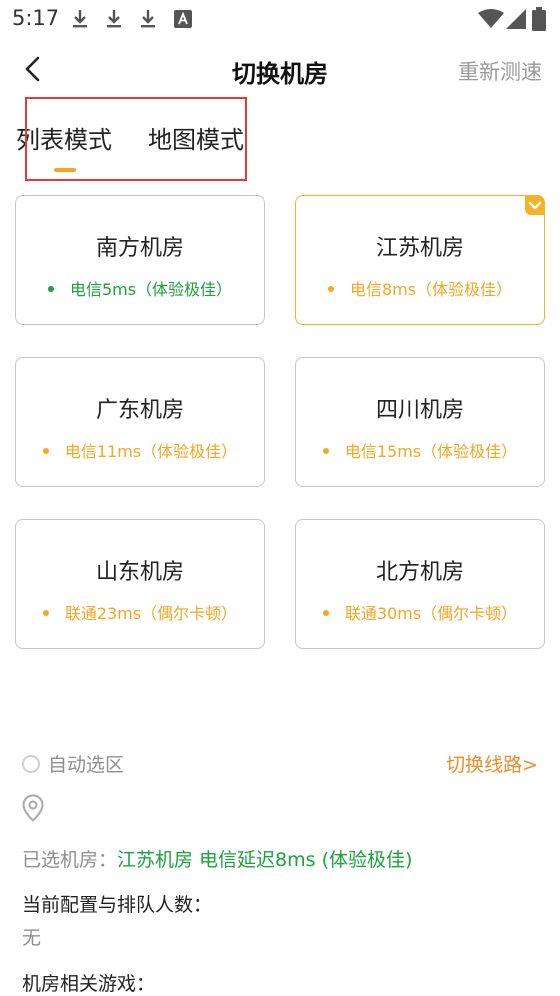 Image resolution: width=560 pixels, height=996 pixels. What do you see at coordinates (539, 19) in the screenshot?
I see `battery-icon` at bounding box center [539, 19].